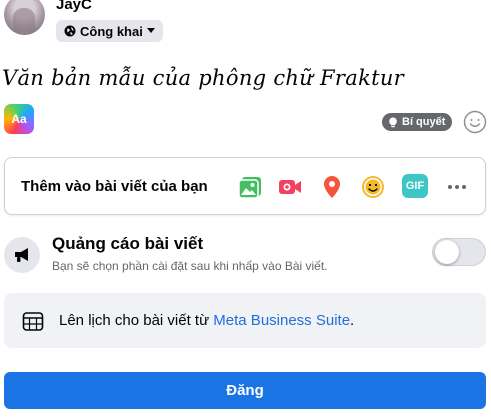 The height and width of the screenshot is (419, 491). I want to click on tips-label: Bí quyết, so click(424, 122).